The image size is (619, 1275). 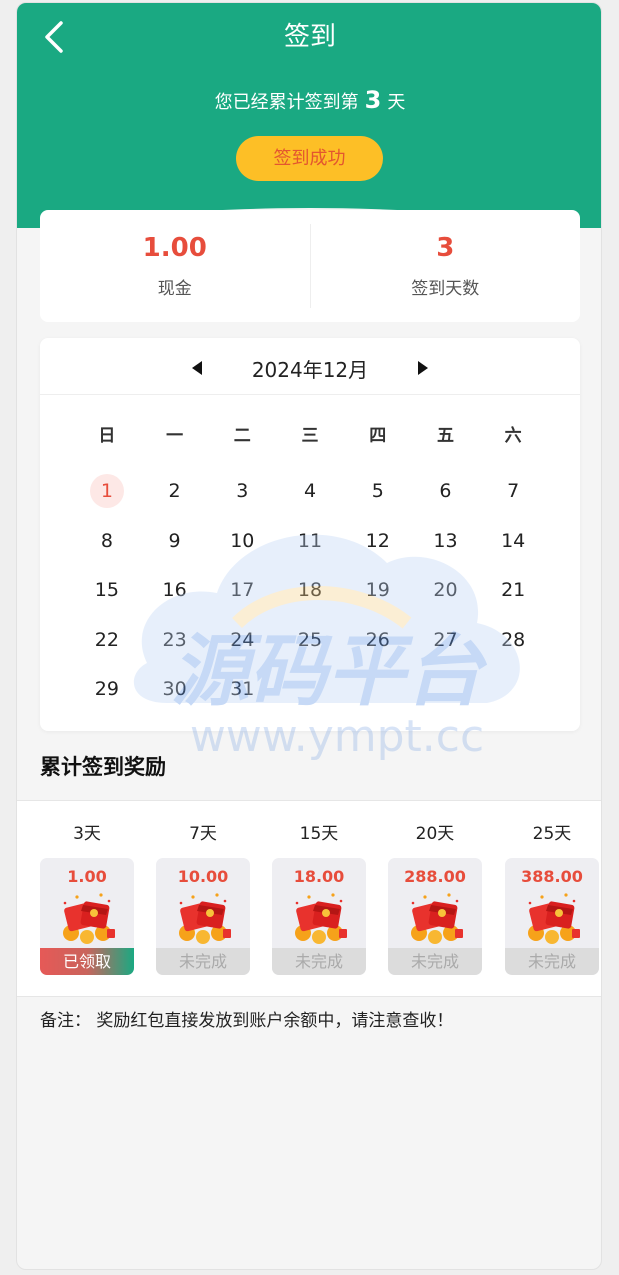 What do you see at coordinates (242, 640) in the screenshot?
I see `calendar-day: 24` at bounding box center [242, 640].